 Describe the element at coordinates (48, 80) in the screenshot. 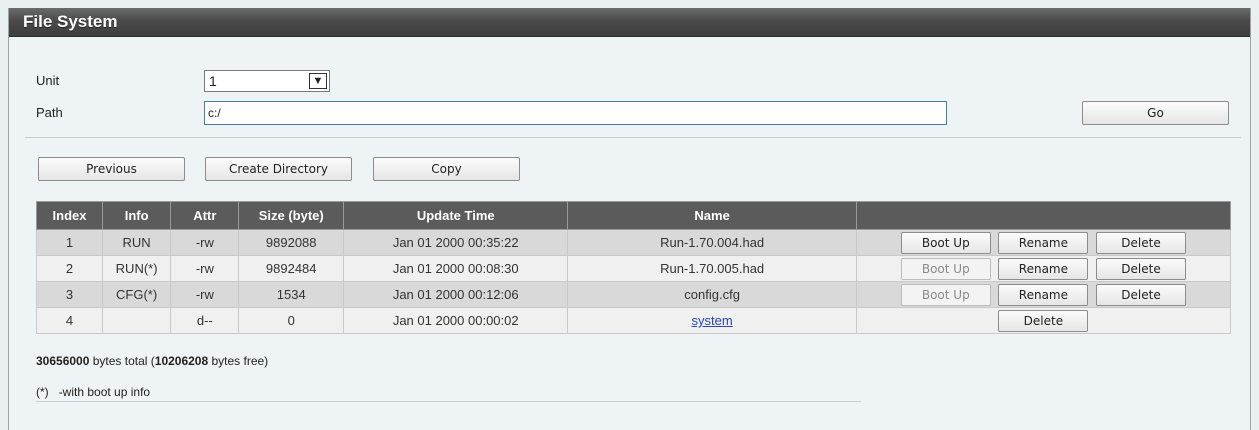

I see `unit-label: Unit` at that location.